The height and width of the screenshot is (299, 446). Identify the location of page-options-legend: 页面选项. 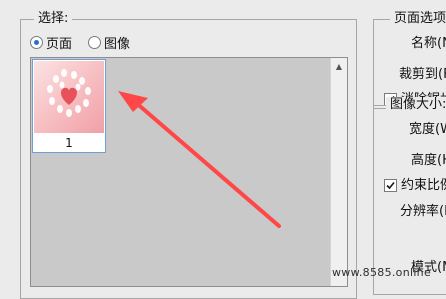
(418, 19).